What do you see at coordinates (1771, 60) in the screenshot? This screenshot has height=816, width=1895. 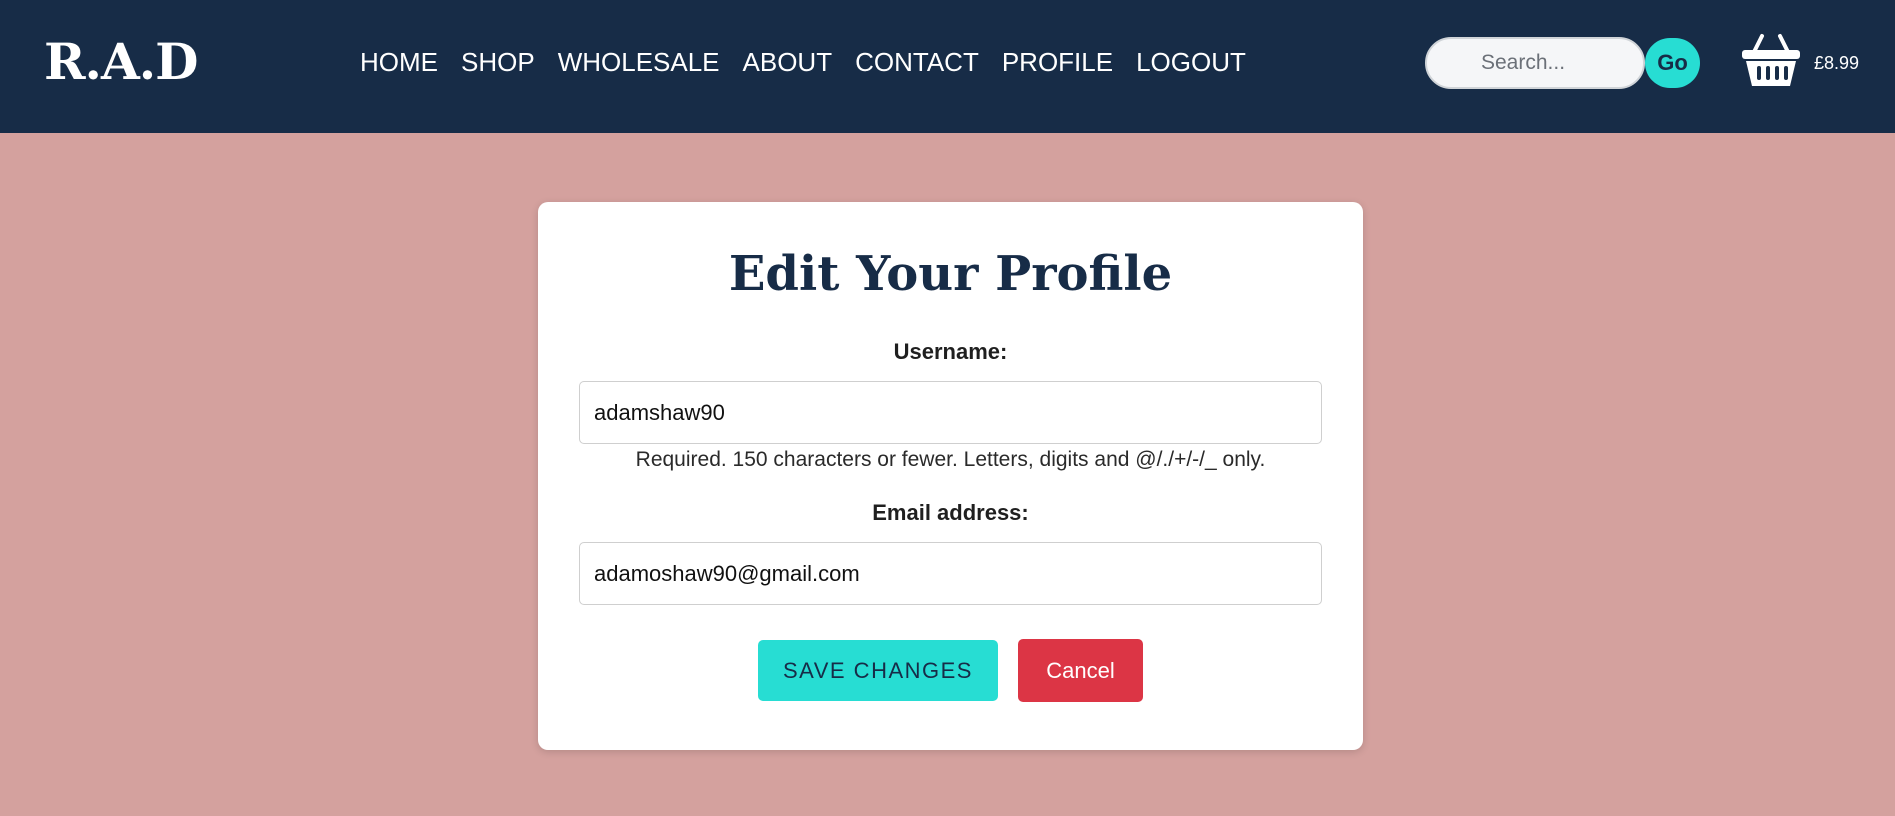 I see `basket-icon` at bounding box center [1771, 60].